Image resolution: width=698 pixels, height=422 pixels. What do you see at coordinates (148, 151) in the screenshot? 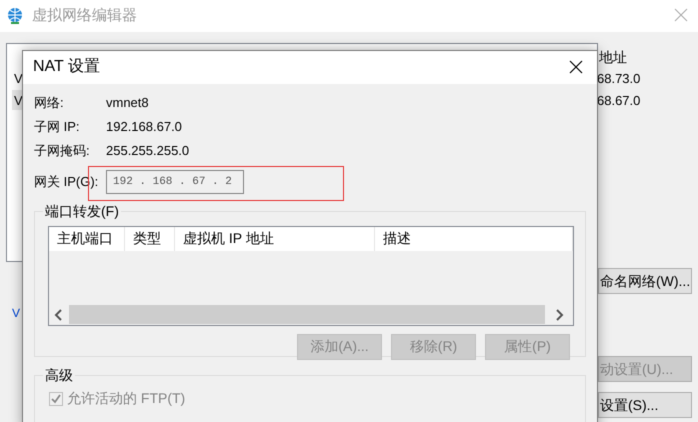
I see `field-value: 255.255.255.0` at bounding box center [148, 151].